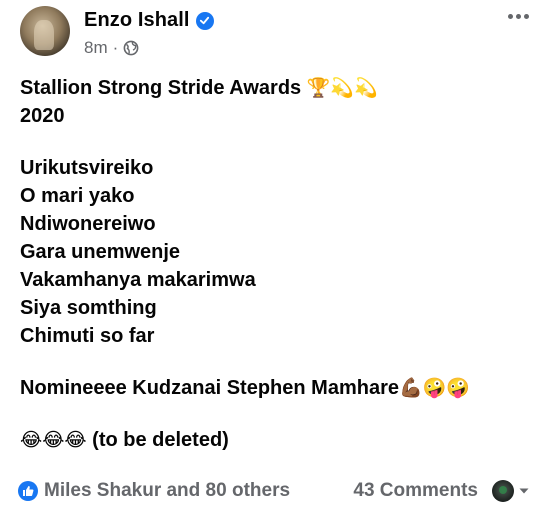  I want to click on author-name-row: Enzo Ishall, so click(149, 20).